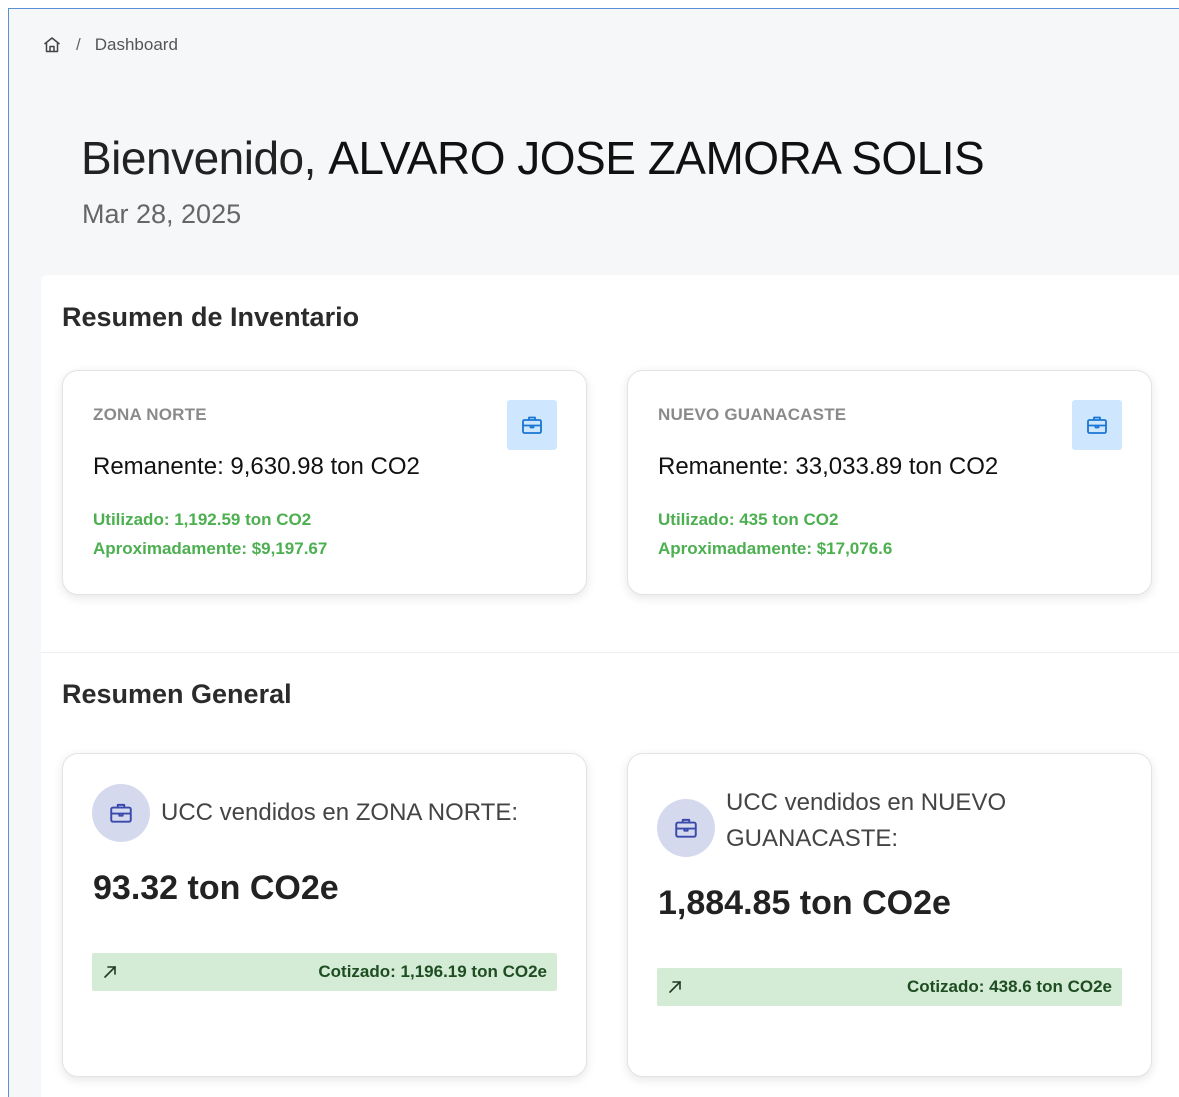  What do you see at coordinates (256, 466) in the screenshot?
I see `remanente-value: Remanente: 9,630.98 ton CO2` at bounding box center [256, 466].